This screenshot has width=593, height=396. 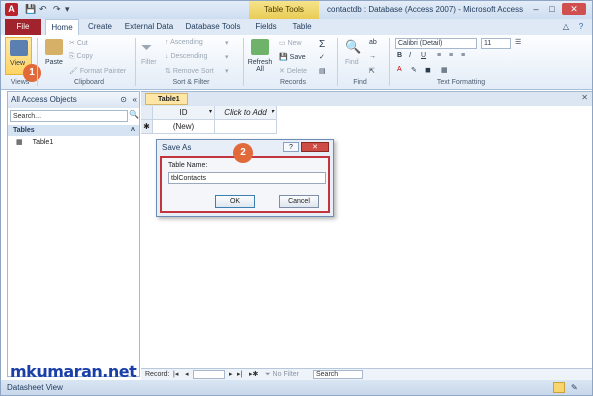 What do you see at coordinates (123, 100) in the screenshot?
I see `nav-menu-icon: ⊙` at bounding box center [123, 100].